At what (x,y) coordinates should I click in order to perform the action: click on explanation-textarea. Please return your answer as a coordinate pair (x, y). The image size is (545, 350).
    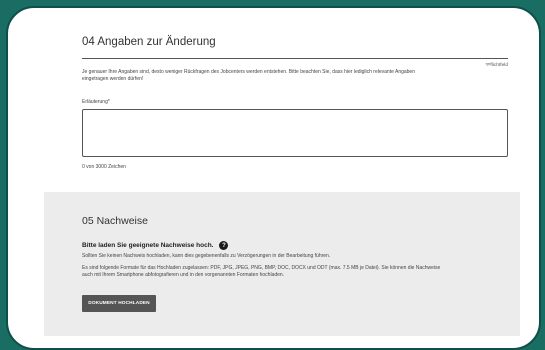
    Looking at the image, I should click on (295, 133).